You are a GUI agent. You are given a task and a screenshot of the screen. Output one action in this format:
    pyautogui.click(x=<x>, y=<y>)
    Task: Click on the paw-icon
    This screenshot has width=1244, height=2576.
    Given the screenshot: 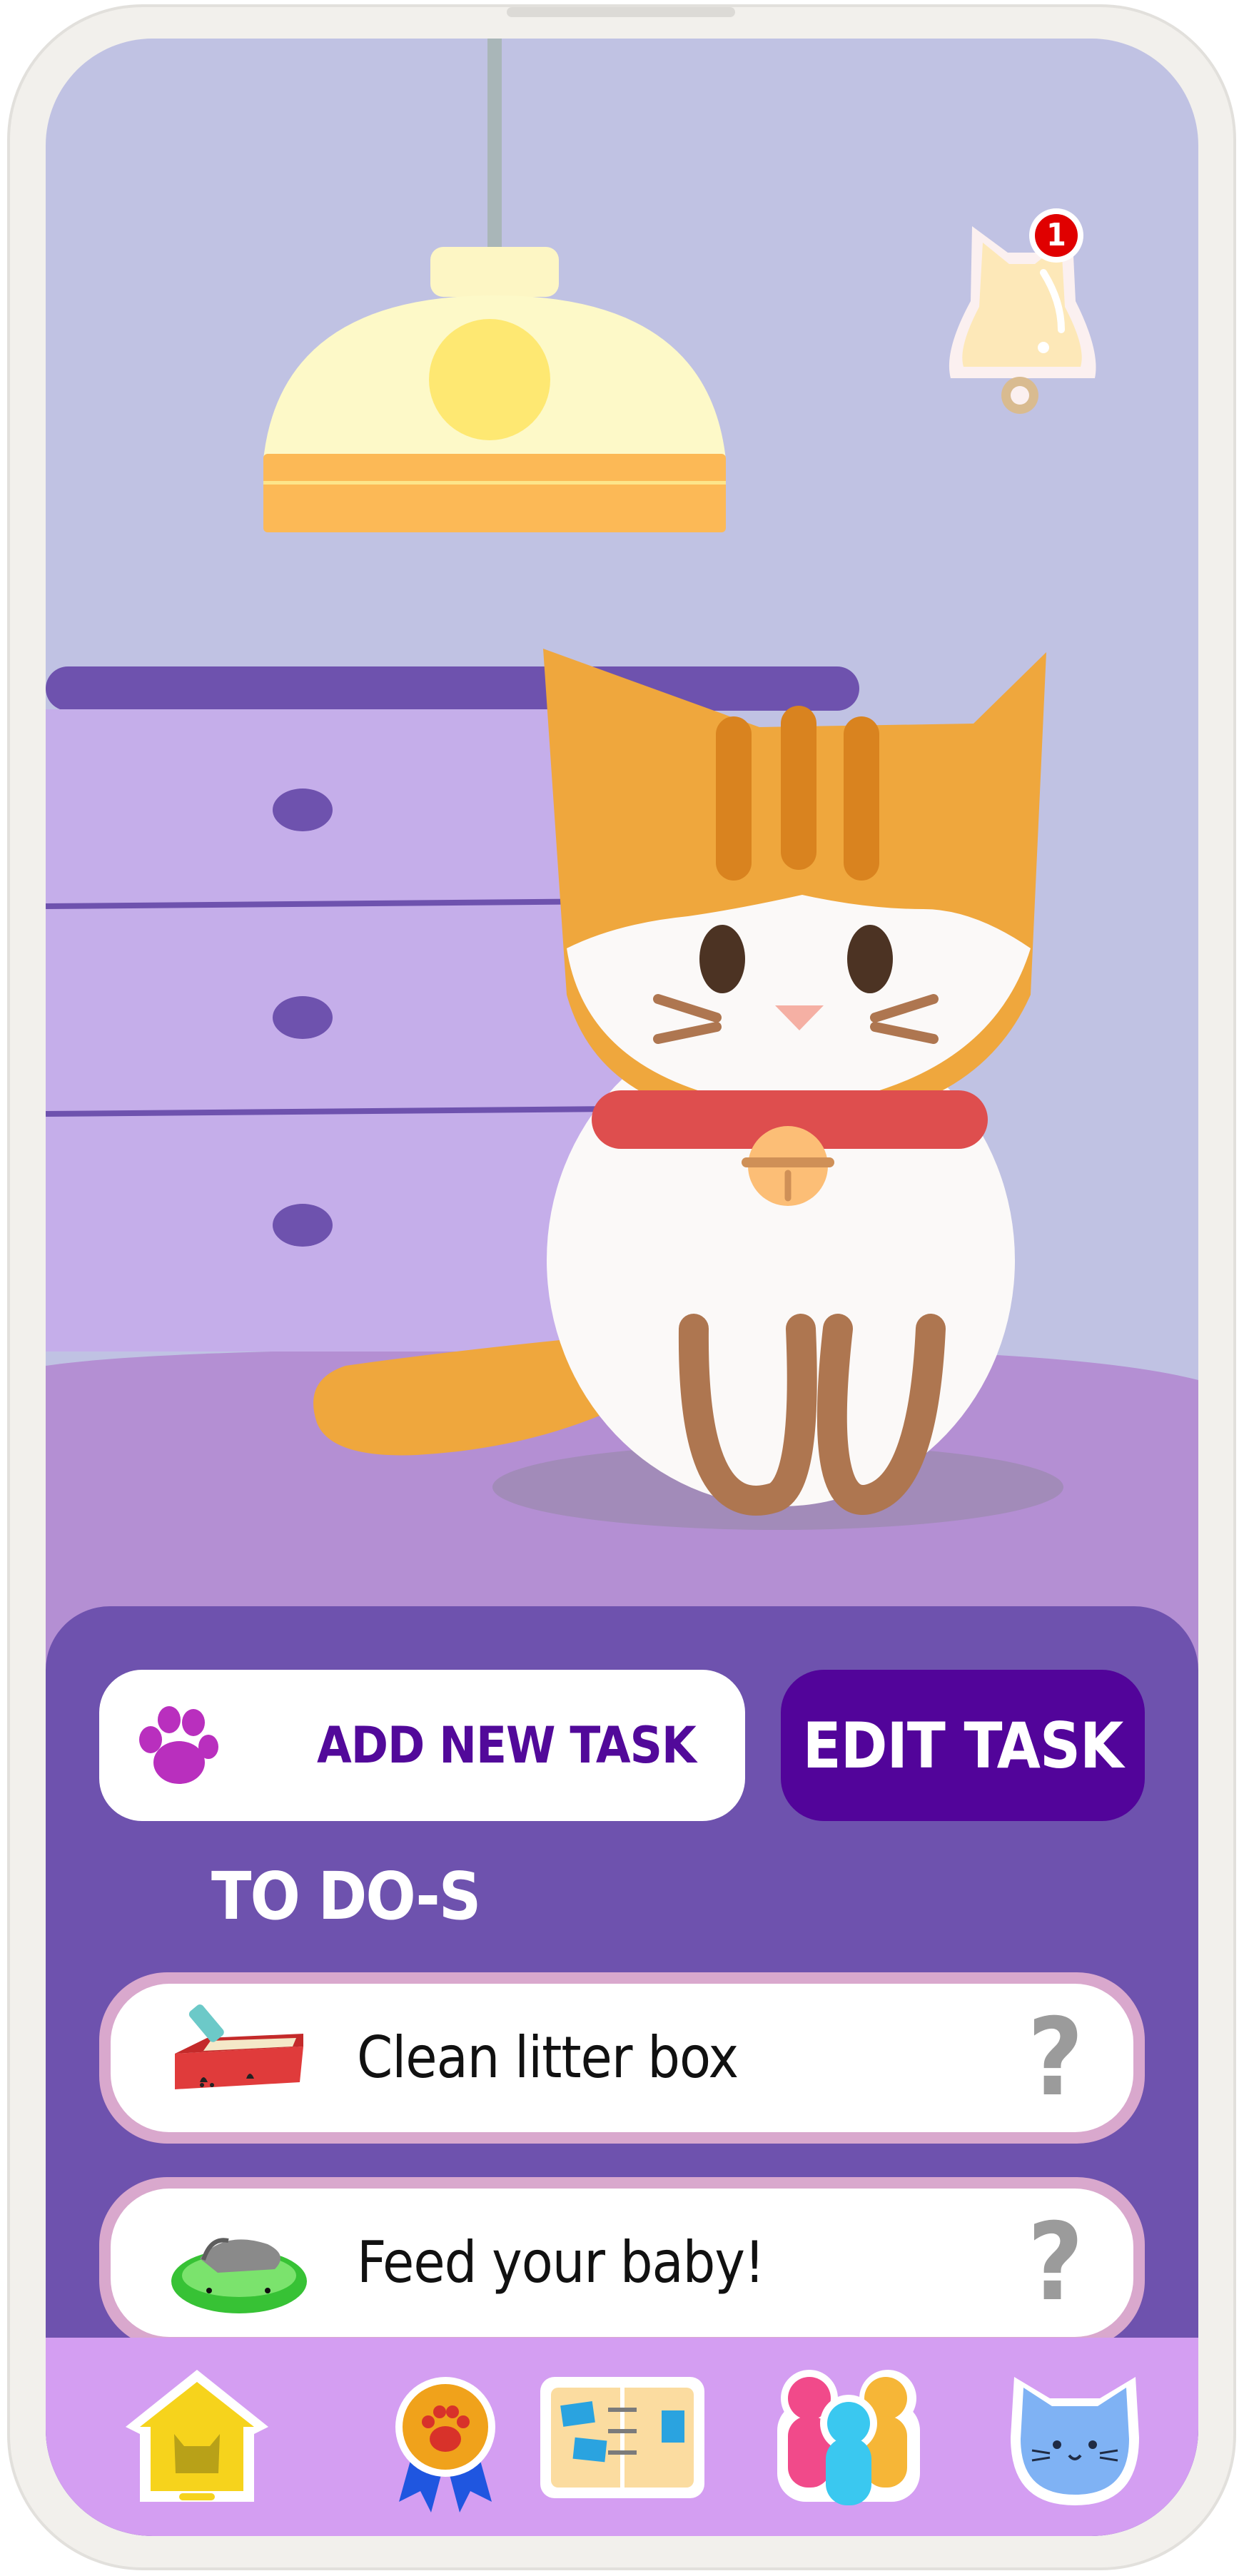 What is the action you would take?
    pyautogui.click(x=177, y=1746)
    